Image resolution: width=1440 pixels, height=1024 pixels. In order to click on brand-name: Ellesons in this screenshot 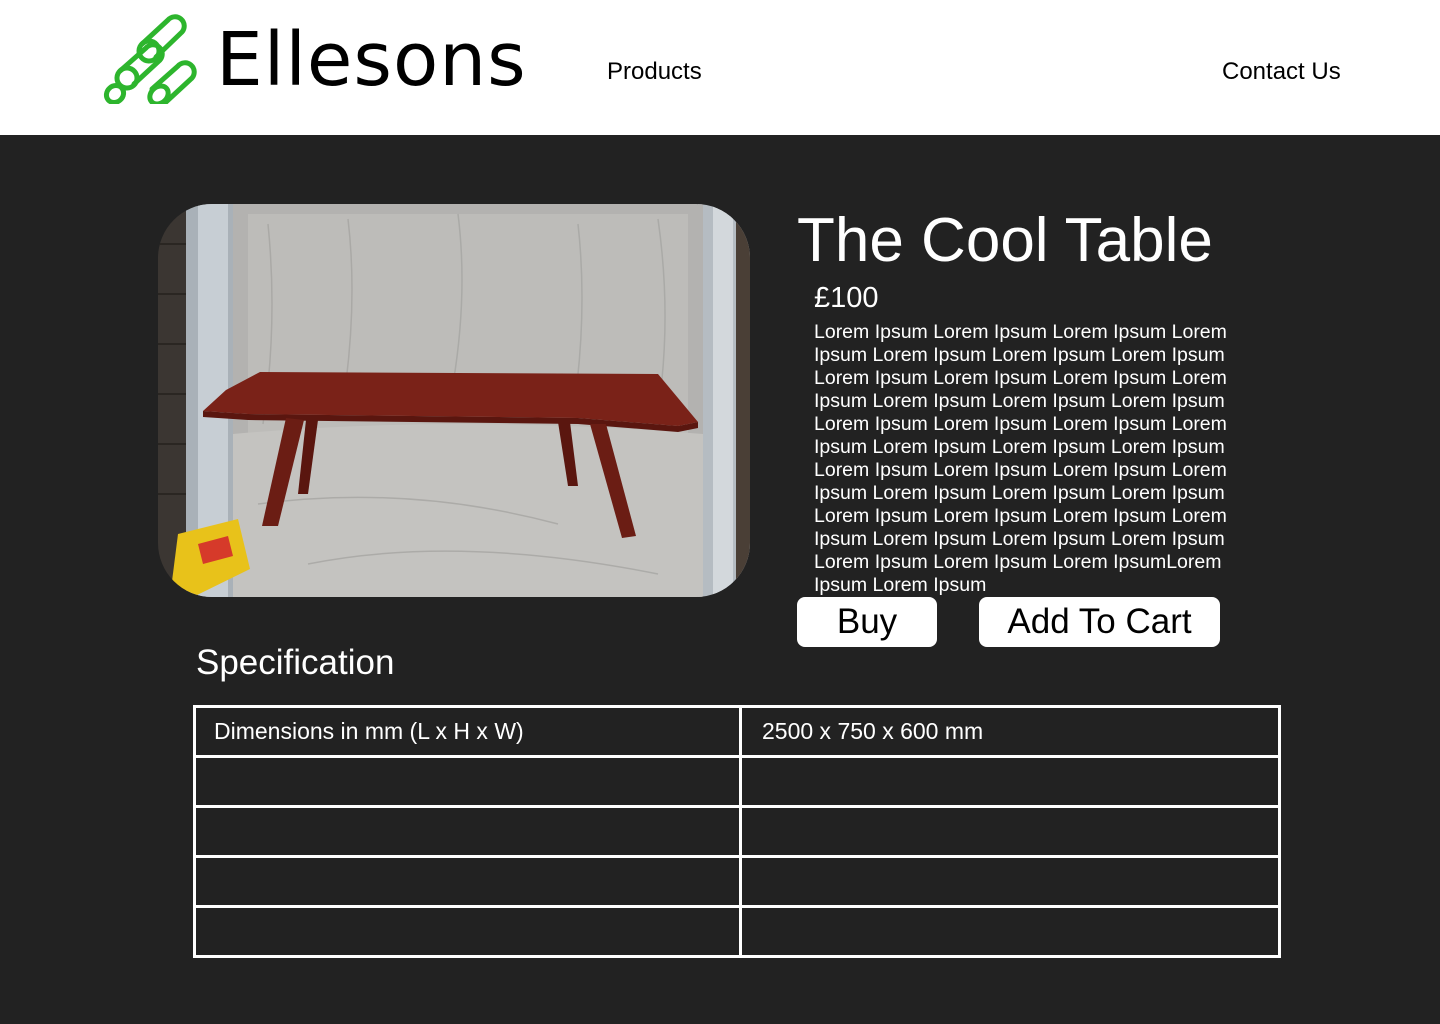, I will do `click(371, 60)`.